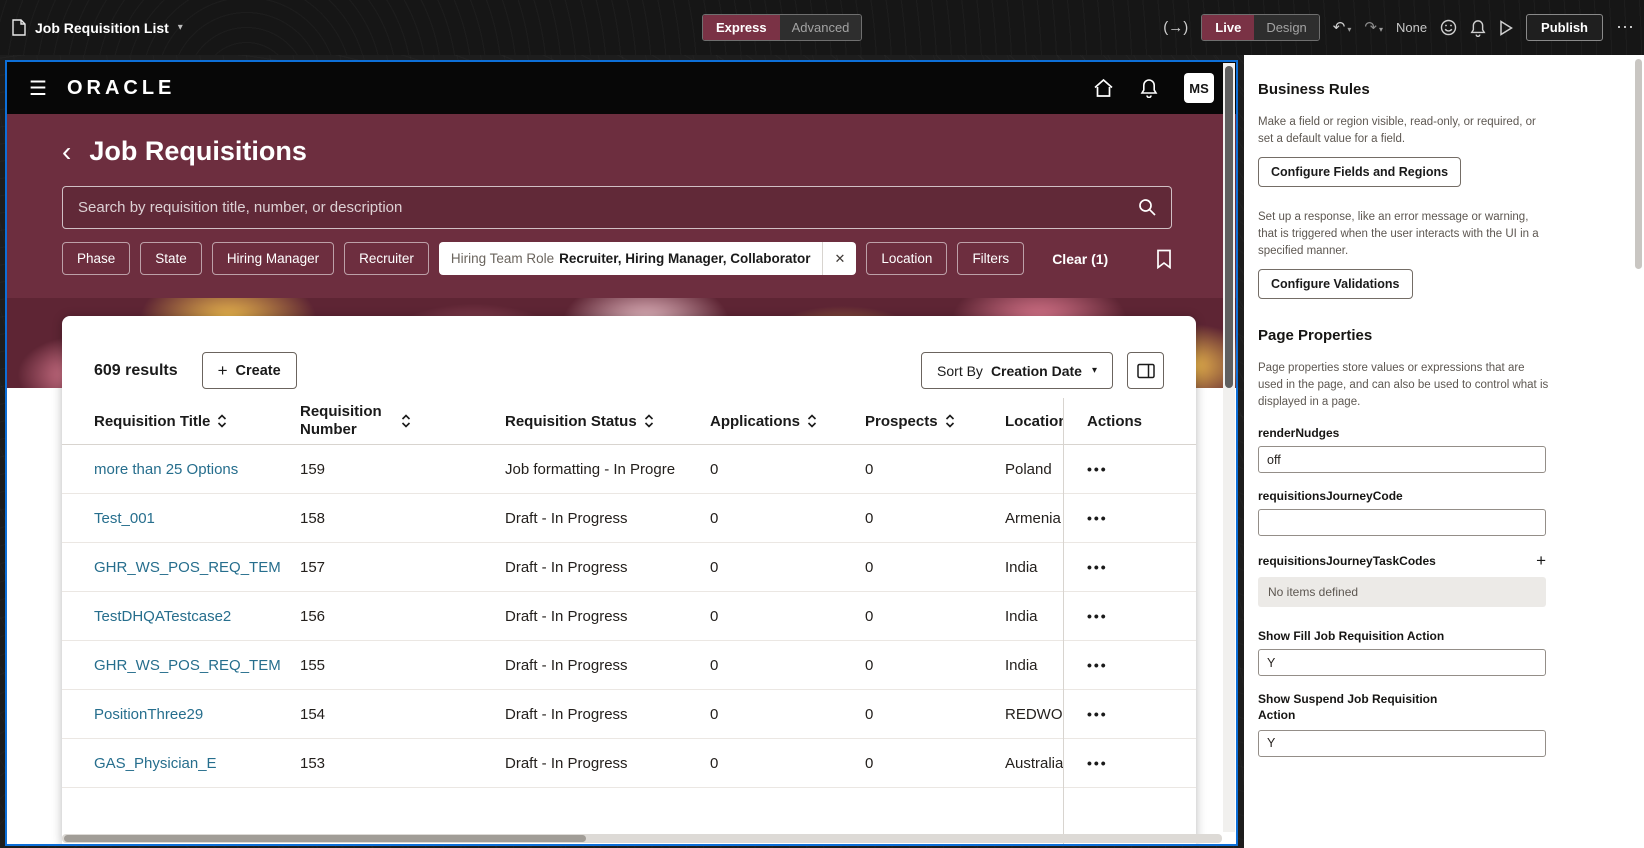 The width and height of the screenshot is (1644, 848). Describe the element at coordinates (197, 518) in the screenshot. I see `requisition-title-link: Test_001` at that location.